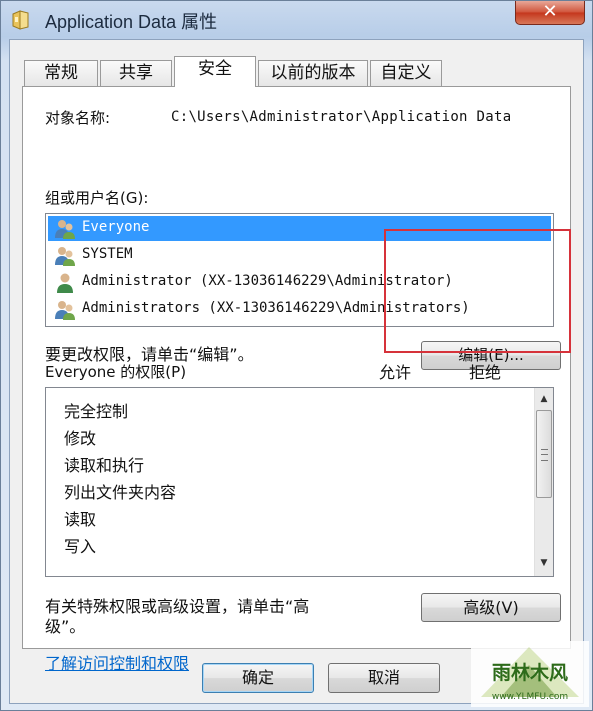 The height and width of the screenshot is (711, 593). I want to click on grip-icon, so click(544, 455).